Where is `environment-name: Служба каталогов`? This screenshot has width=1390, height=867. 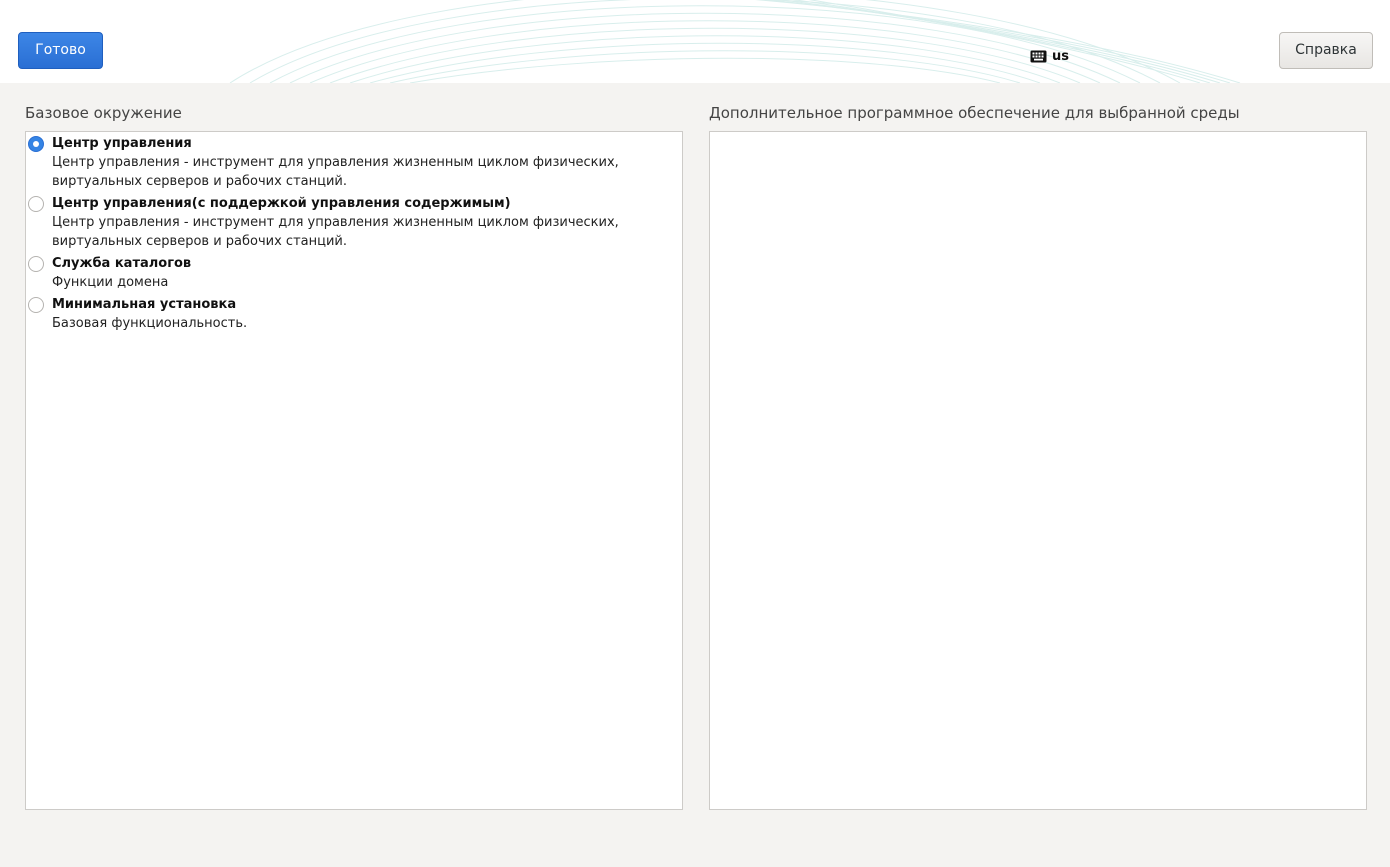 environment-name: Служба каталогов is located at coordinates (122, 263).